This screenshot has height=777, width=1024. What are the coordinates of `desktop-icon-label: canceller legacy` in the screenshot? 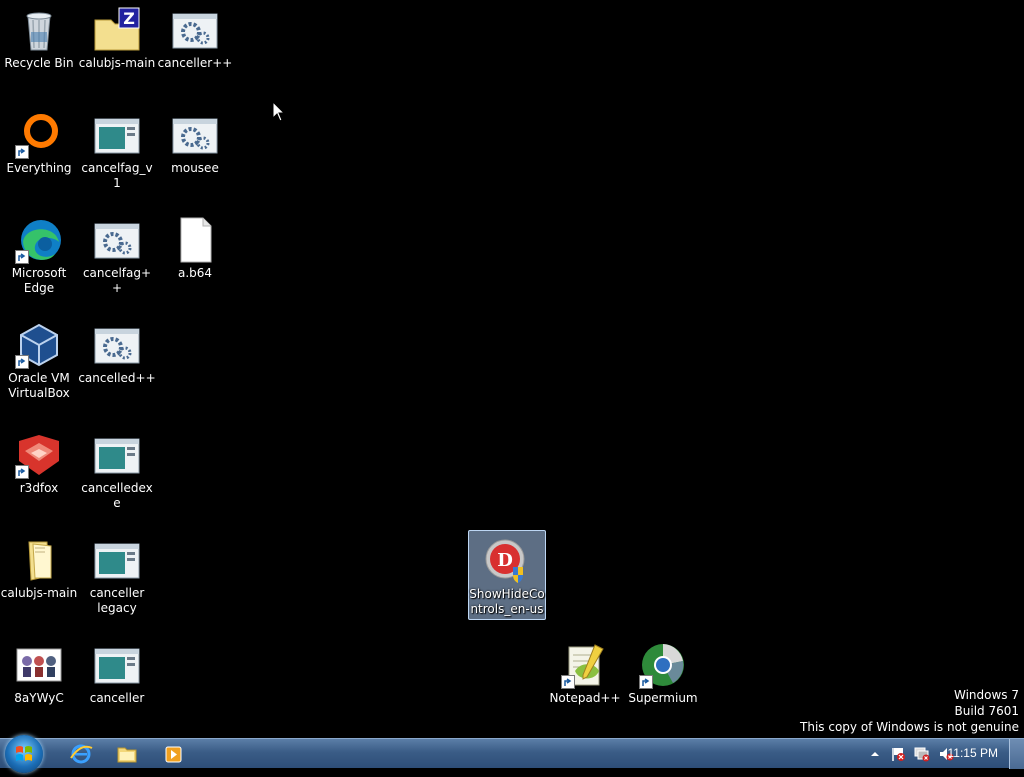 It's located at (117, 600).